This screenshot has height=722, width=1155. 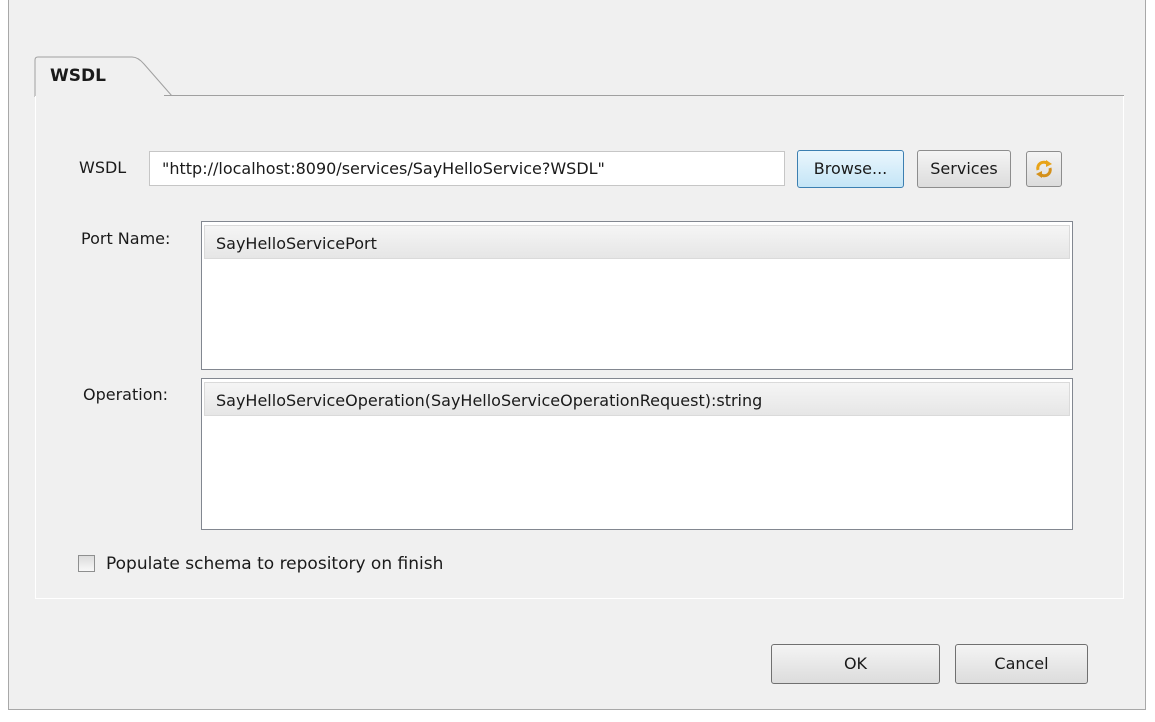 I want to click on services-button: Services, so click(x=964, y=169).